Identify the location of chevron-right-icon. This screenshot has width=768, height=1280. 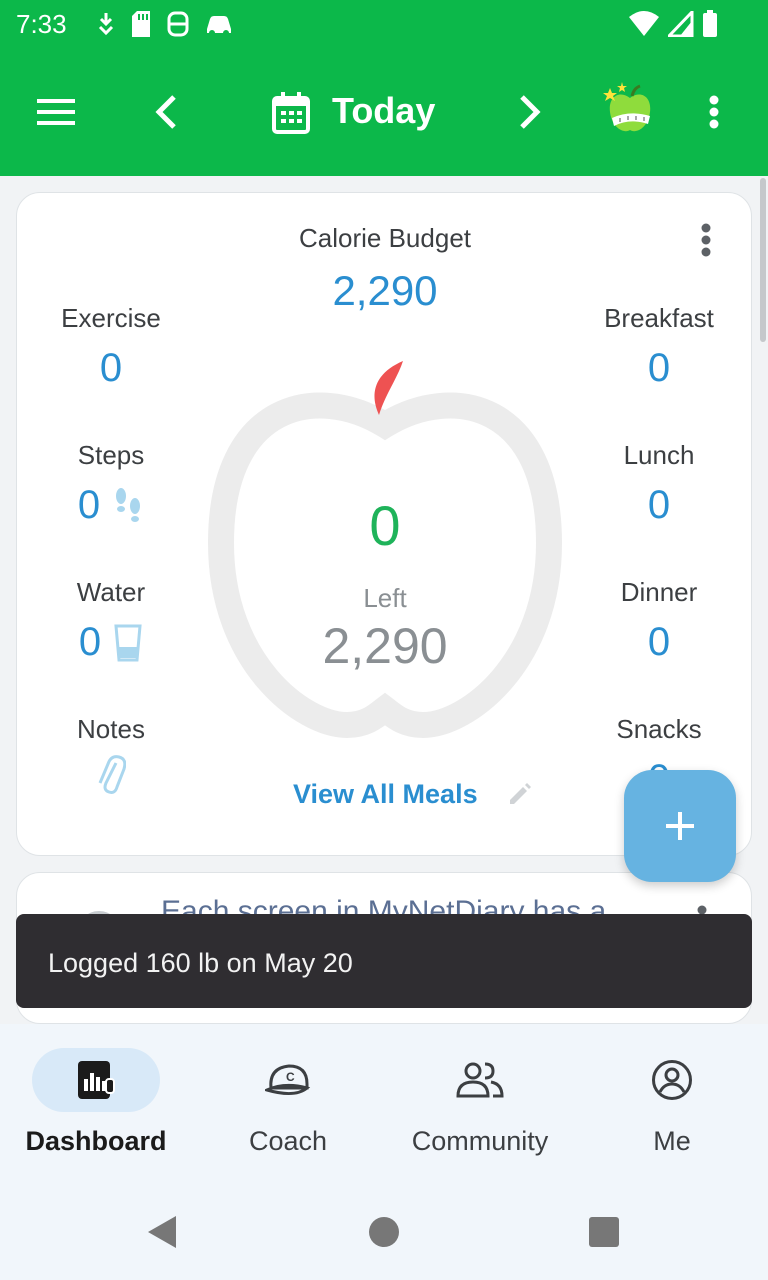
(530, 112).